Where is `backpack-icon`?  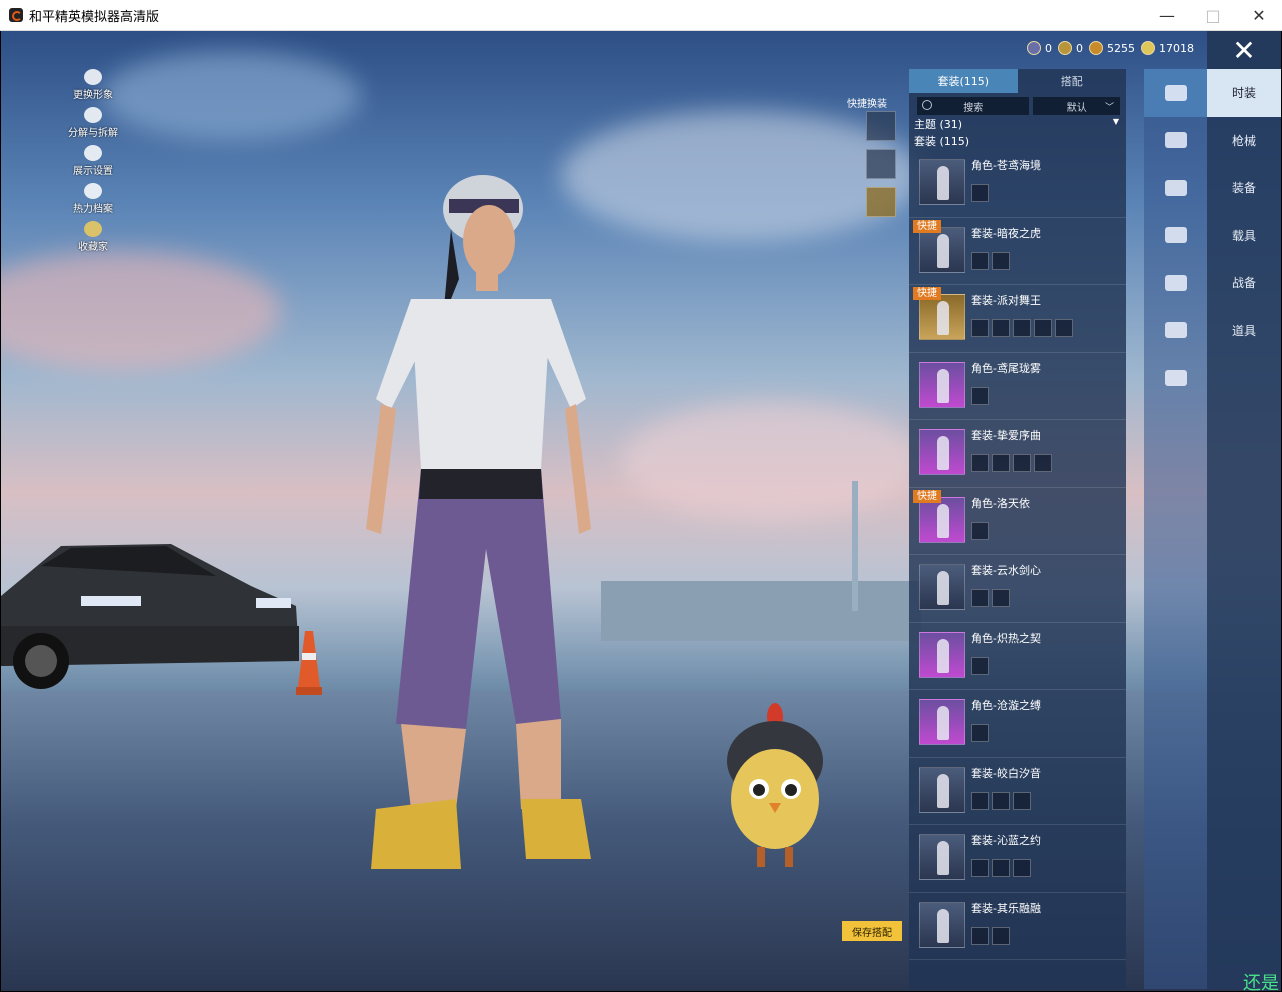 backpack-icon is located at coordinates (1175, 330).